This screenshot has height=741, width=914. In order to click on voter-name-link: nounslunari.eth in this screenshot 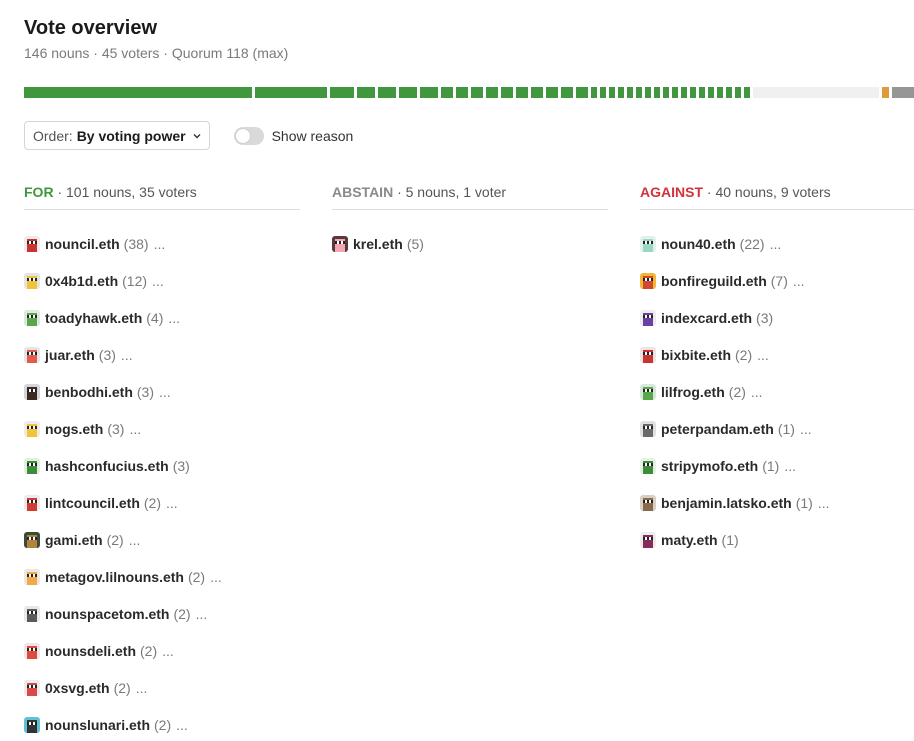, I will do `click(97, 725)`.